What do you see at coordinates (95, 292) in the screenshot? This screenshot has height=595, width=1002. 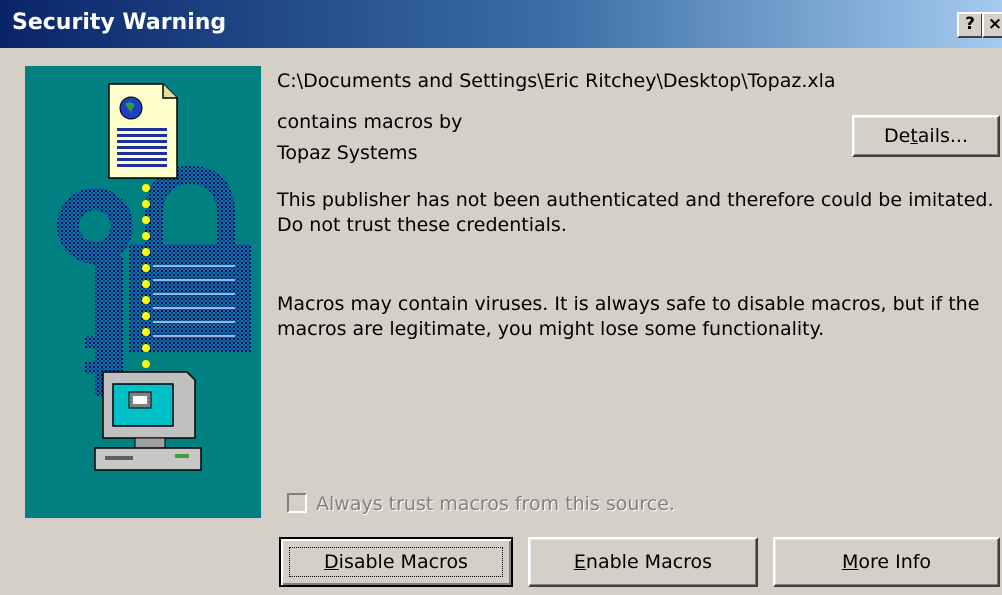 I see `key-icon` at bounding box center [95, 292].